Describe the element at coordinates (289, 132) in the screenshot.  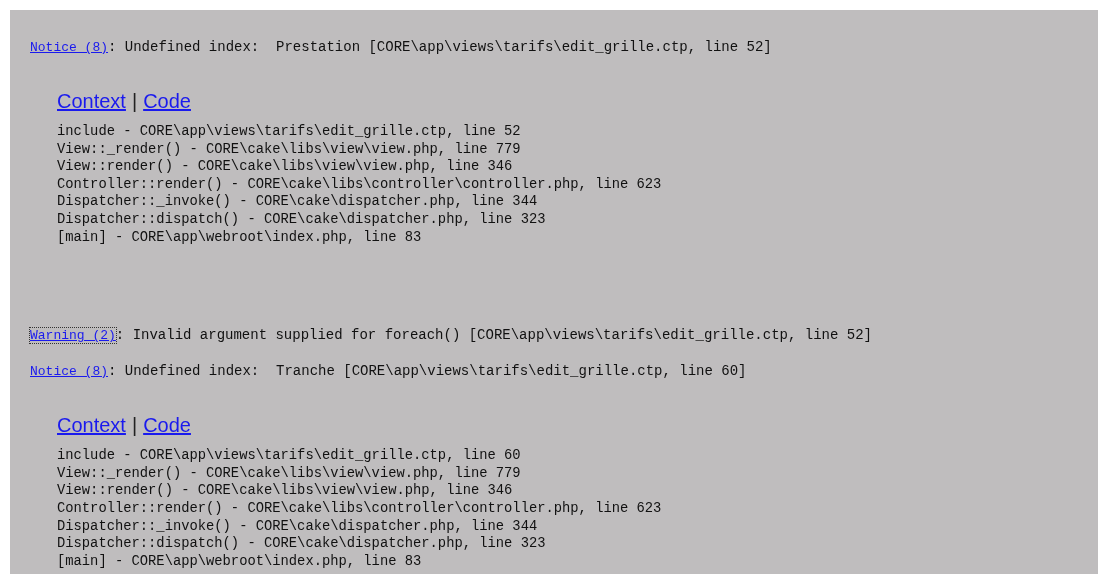
I see `stack-trace-line: include - CORE\app\views\tarifs\edit_grille.ctp, line 52` at that location.